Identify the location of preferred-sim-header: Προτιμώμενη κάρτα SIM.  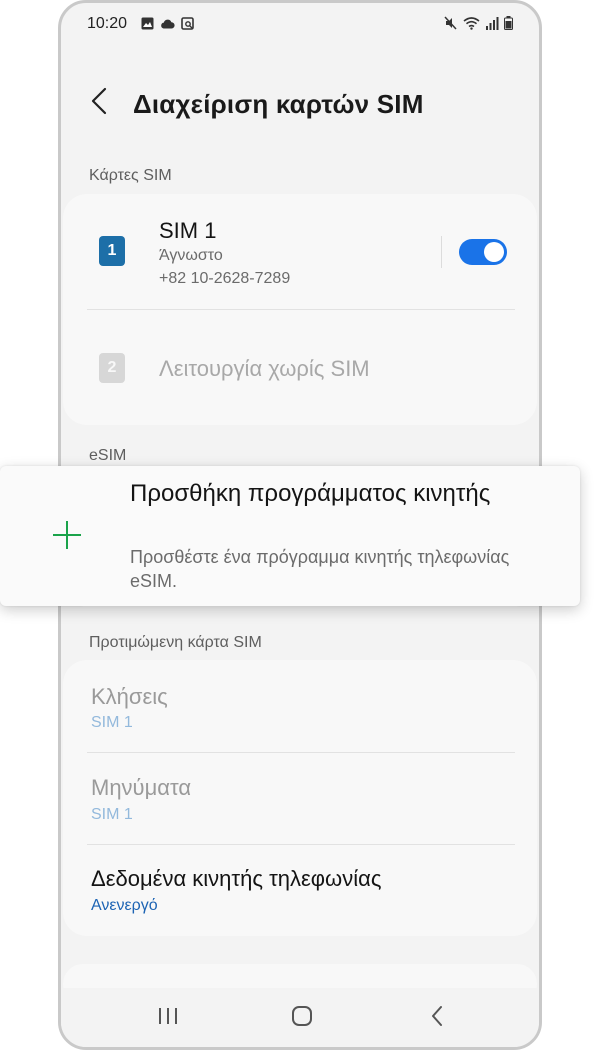
(175, 642).